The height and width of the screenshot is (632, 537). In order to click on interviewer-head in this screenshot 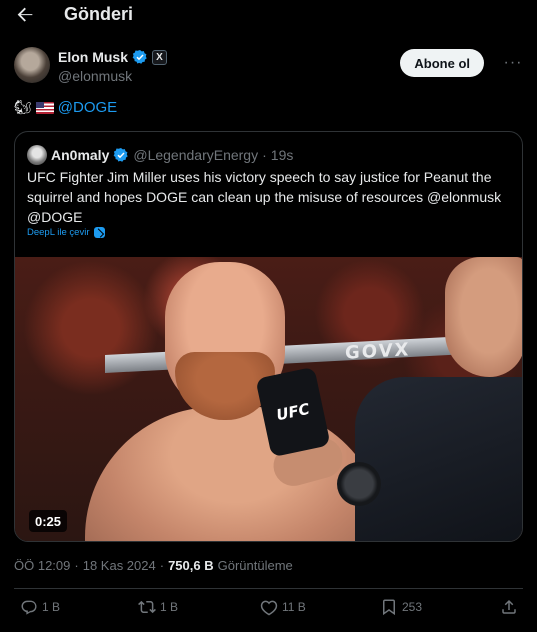, I will do `click(483, 317)`.